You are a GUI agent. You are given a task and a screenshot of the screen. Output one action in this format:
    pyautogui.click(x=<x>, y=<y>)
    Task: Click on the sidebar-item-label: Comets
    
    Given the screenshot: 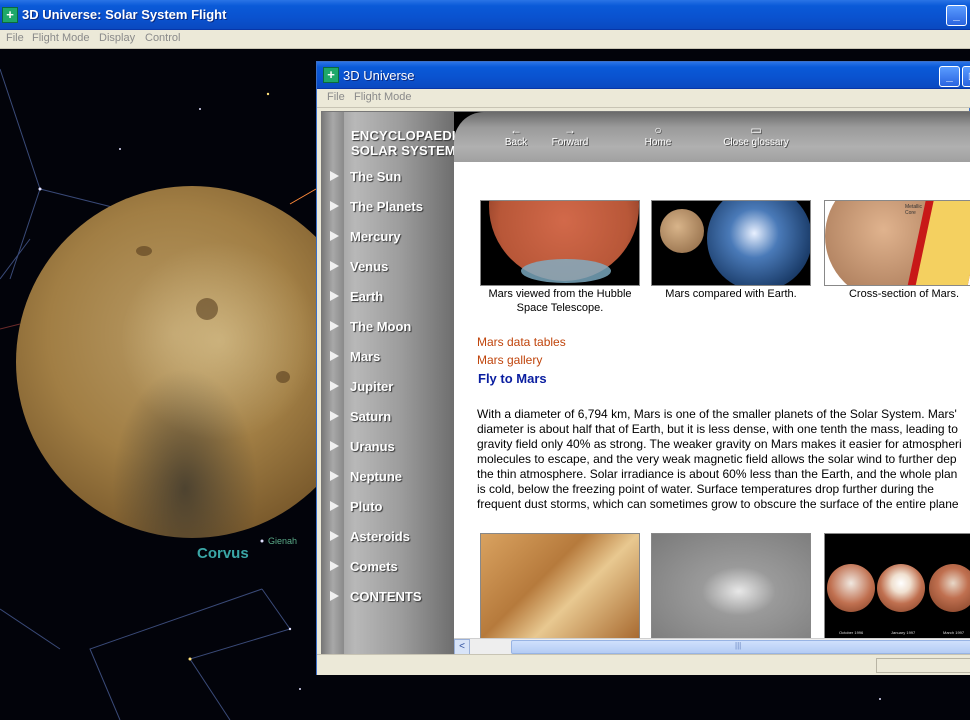 What is the action you would take?
    pyautogui.click(x=374, y=566)
    